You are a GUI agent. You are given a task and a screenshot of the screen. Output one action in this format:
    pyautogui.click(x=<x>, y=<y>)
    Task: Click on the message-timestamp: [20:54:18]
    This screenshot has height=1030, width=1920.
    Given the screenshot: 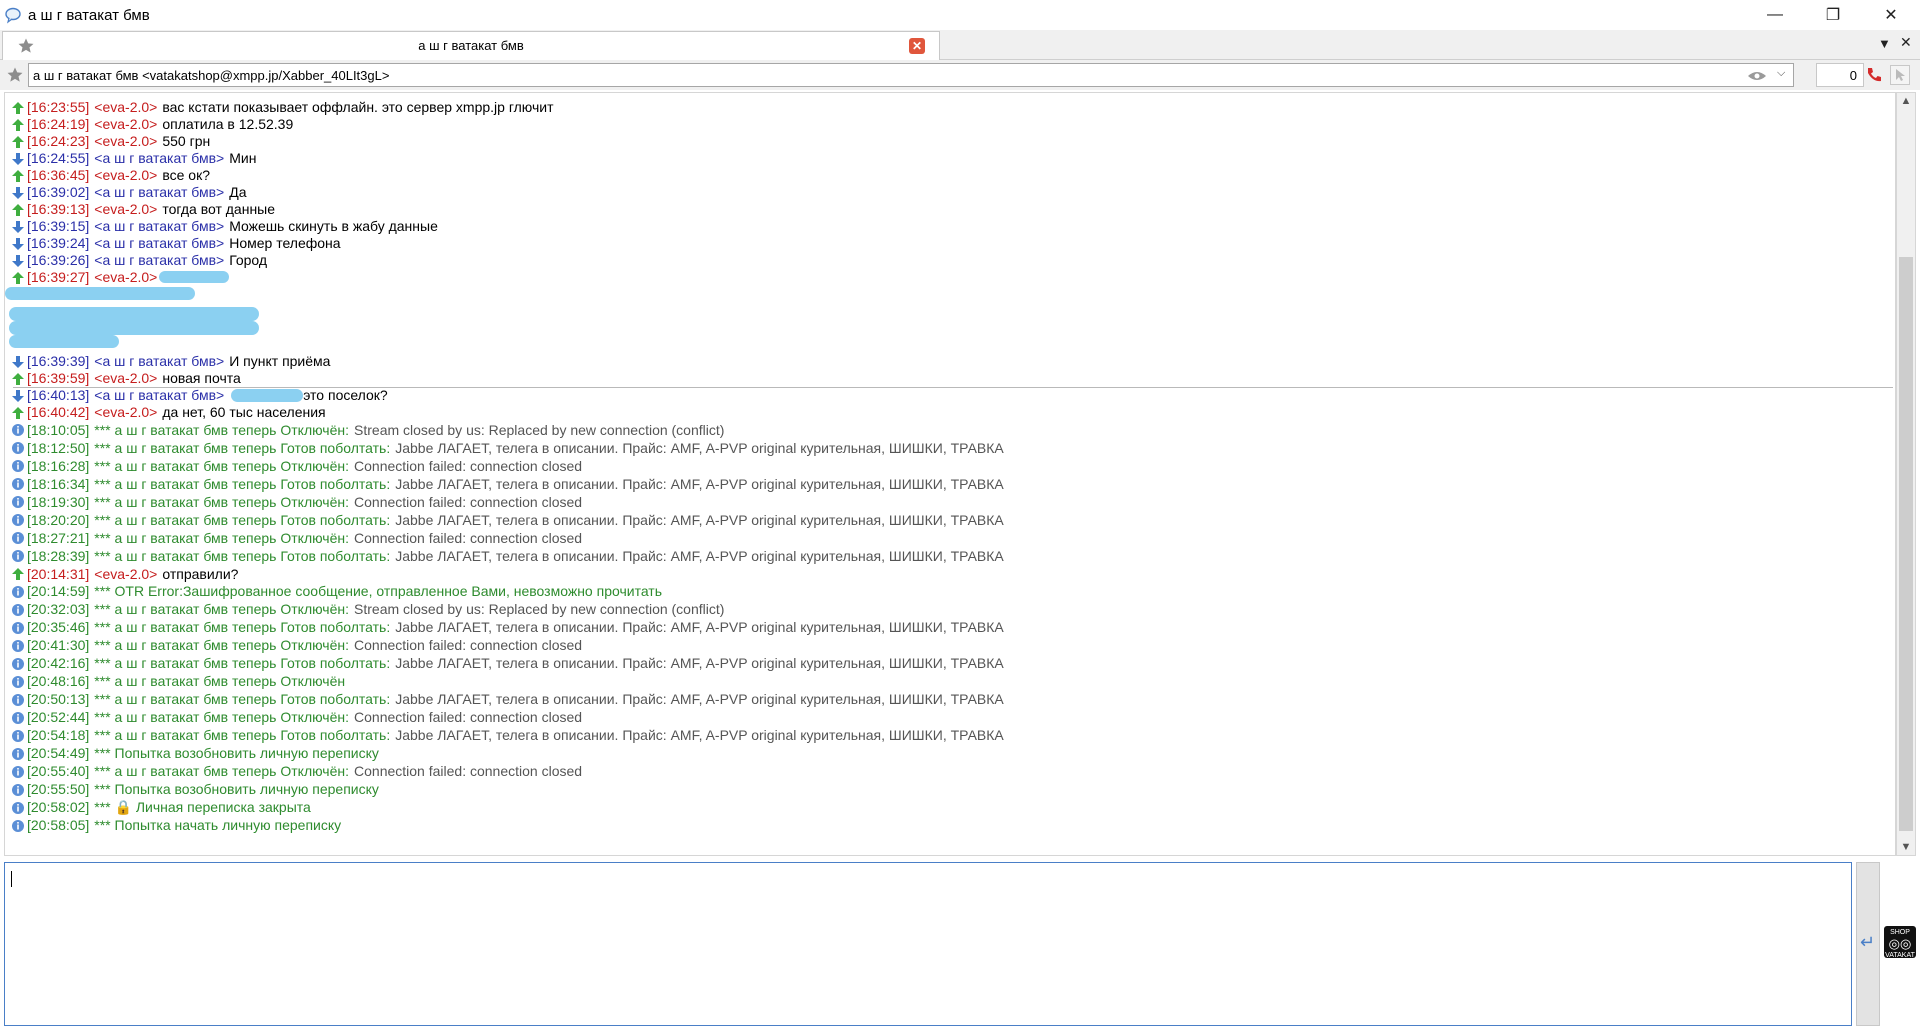 What is the action you would take?
    pyautogui.click(x=58, y=735)
    